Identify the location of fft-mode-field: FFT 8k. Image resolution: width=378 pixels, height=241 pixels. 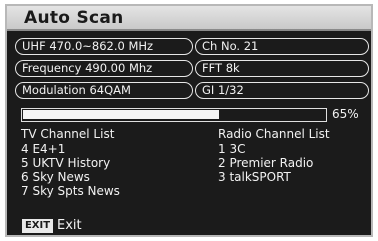
(282, 68).